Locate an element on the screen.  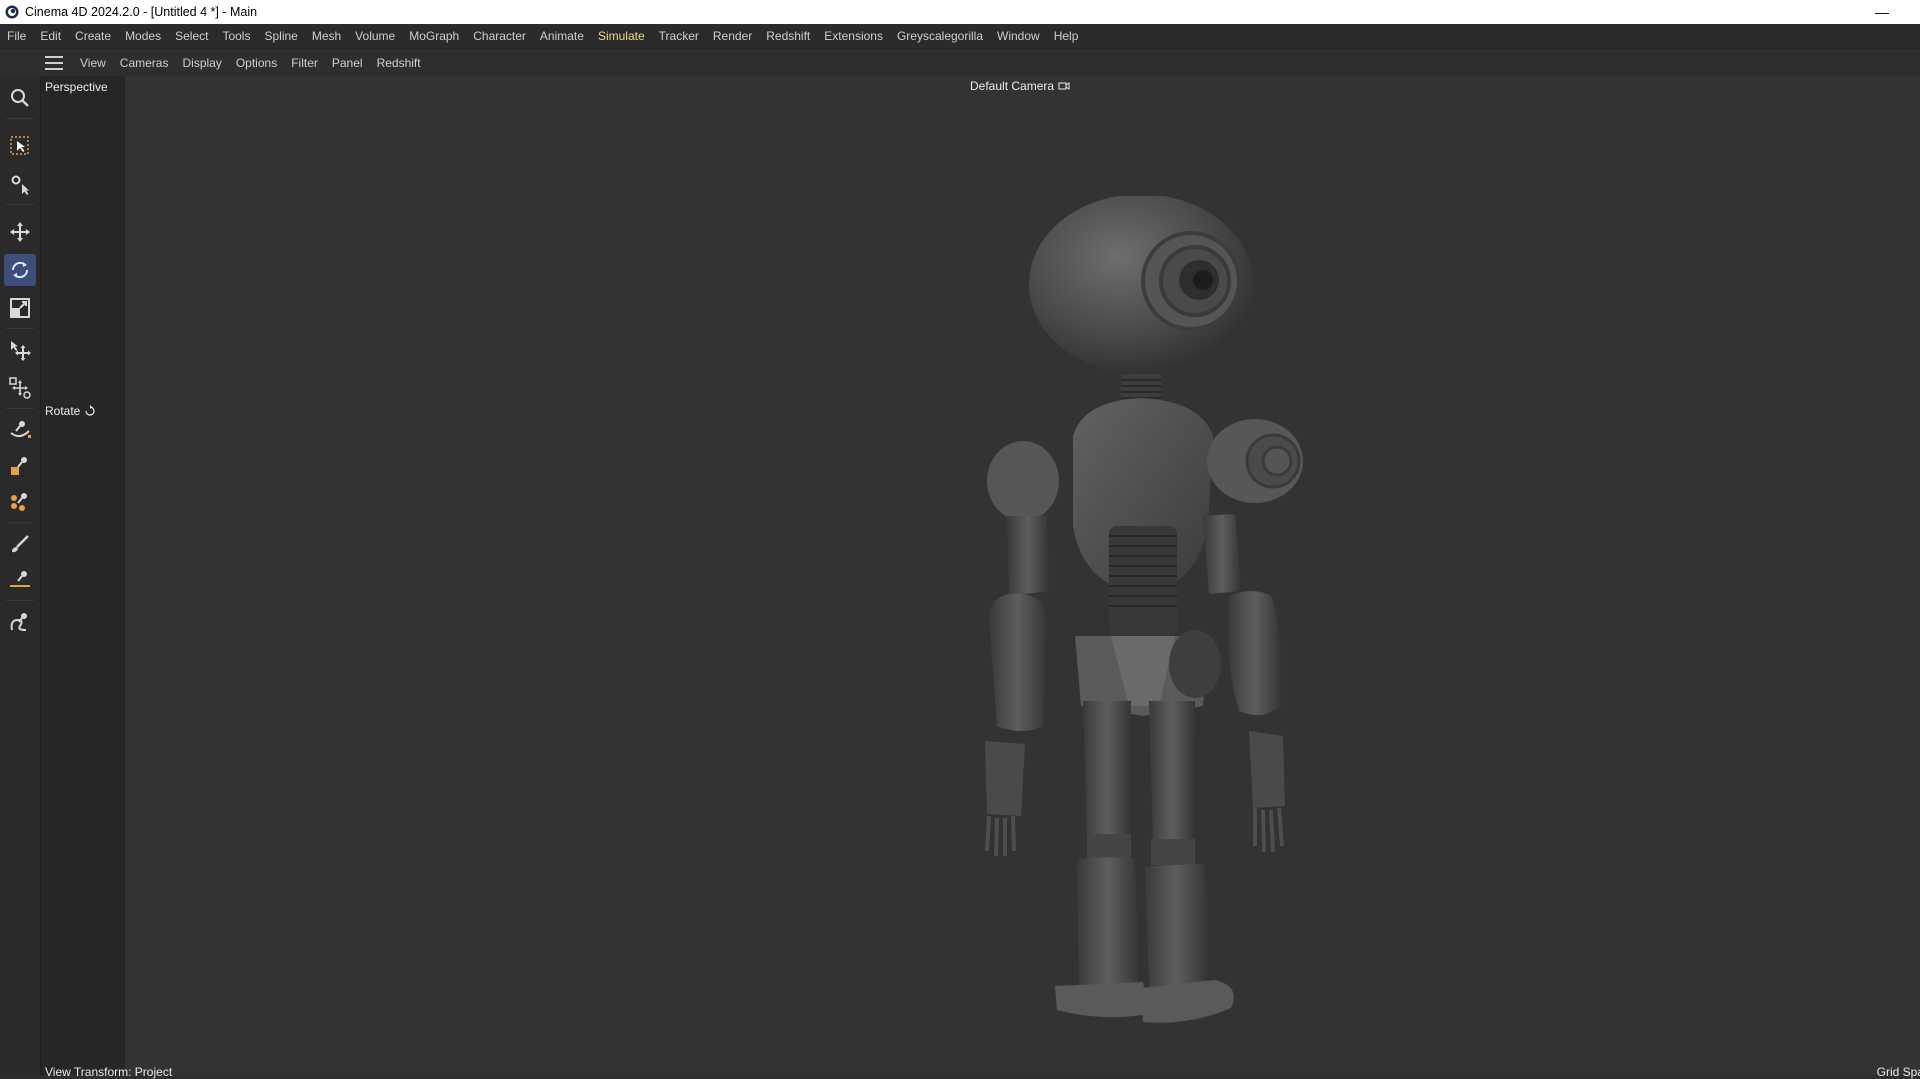
transfer-icon is located at coordinates (21, 351).